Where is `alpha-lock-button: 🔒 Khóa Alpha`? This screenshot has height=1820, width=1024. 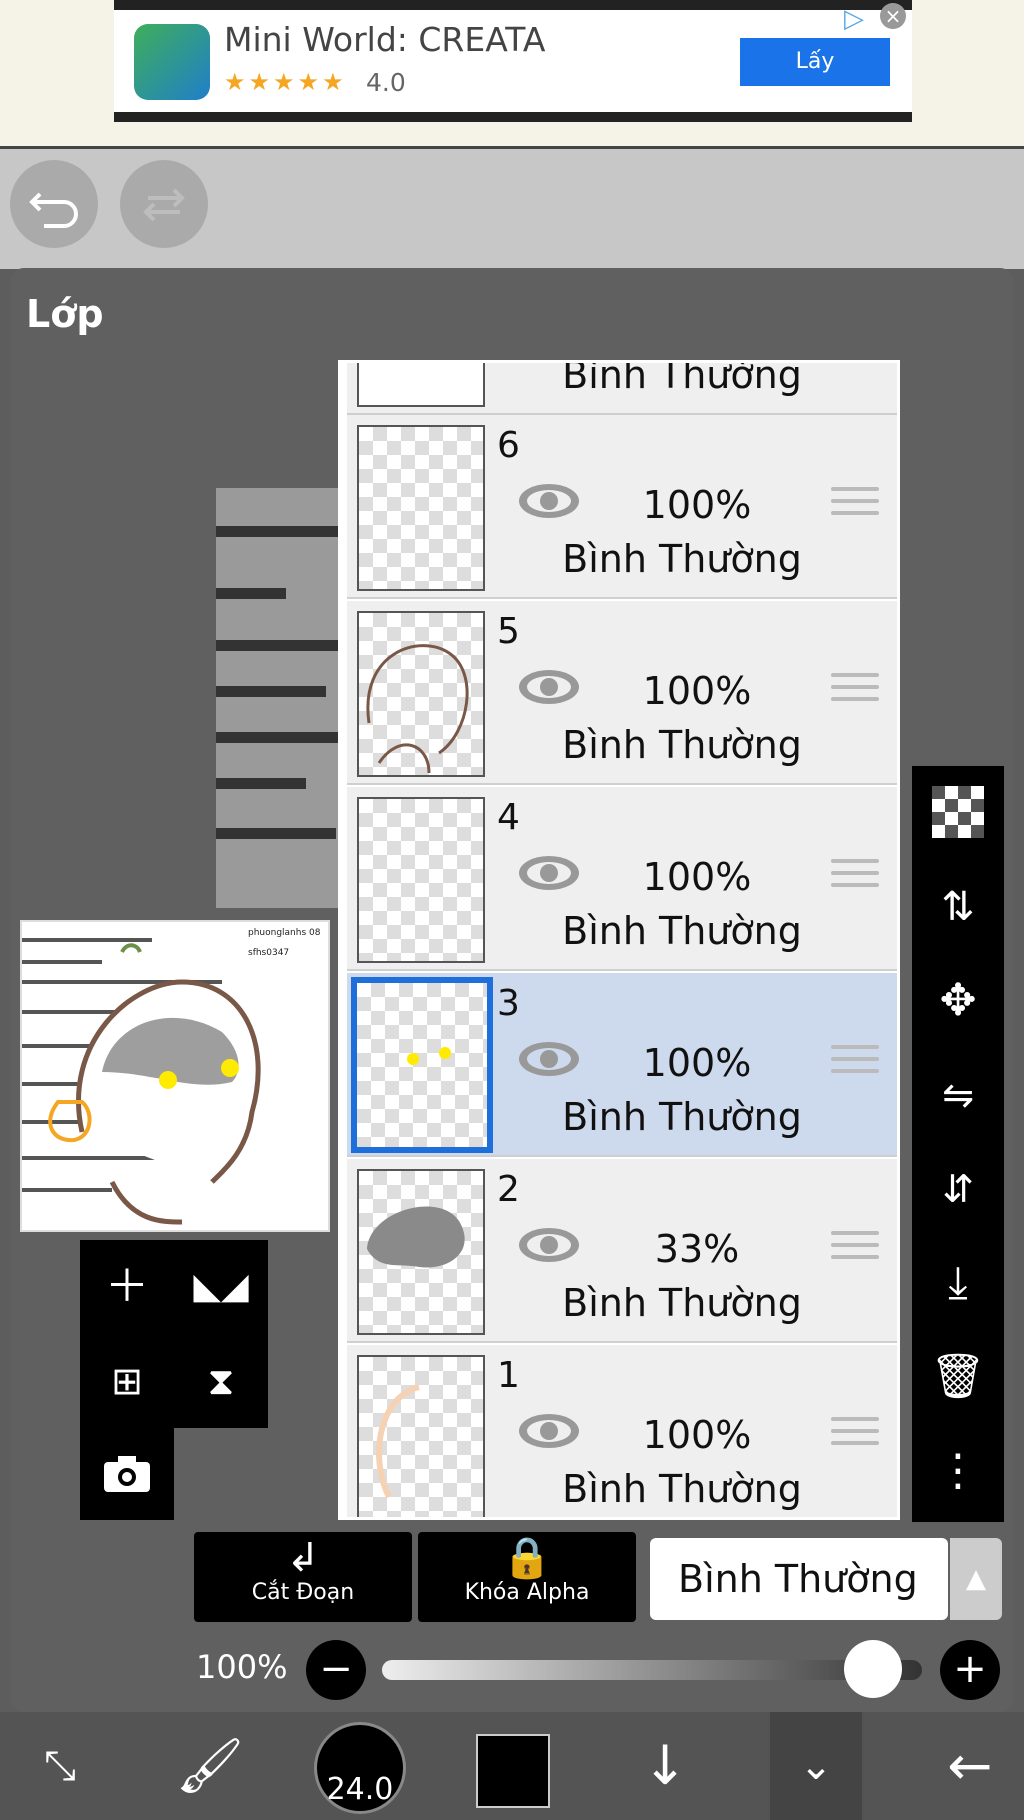
alpha-lock-button: 🔒 Khóa Alpha is located at coordinates (527, 1577).